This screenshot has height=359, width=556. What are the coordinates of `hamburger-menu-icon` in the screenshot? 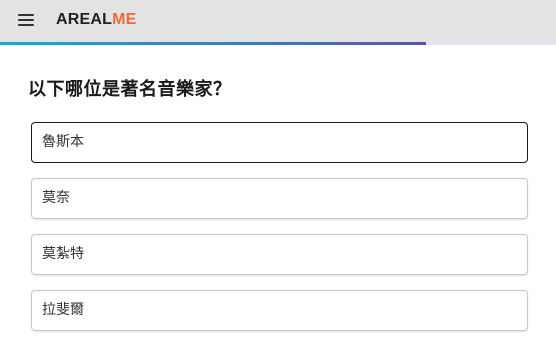 It's located at (25, 20).